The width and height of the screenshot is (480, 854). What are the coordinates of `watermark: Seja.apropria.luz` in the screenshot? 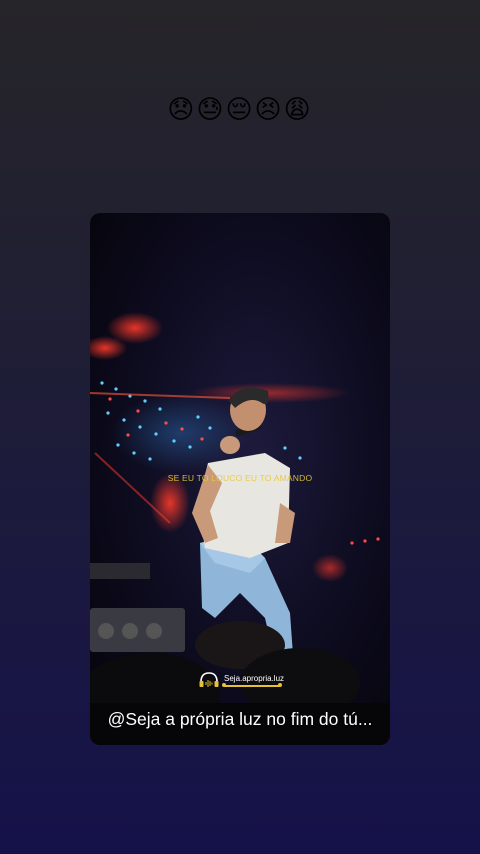 It's located at (241, 680).